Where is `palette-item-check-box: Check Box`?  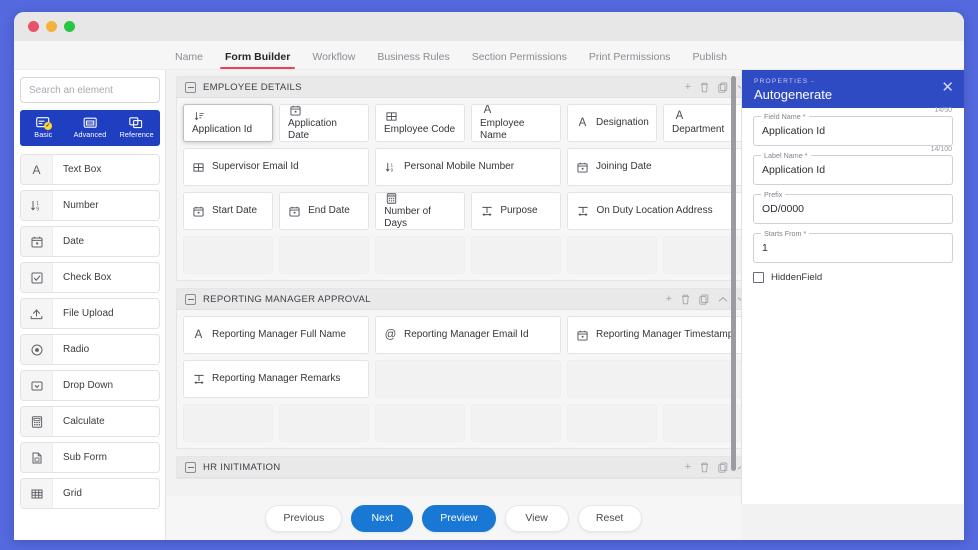
palette-item-check-box: Check Box is located at coordinates (90, 277).